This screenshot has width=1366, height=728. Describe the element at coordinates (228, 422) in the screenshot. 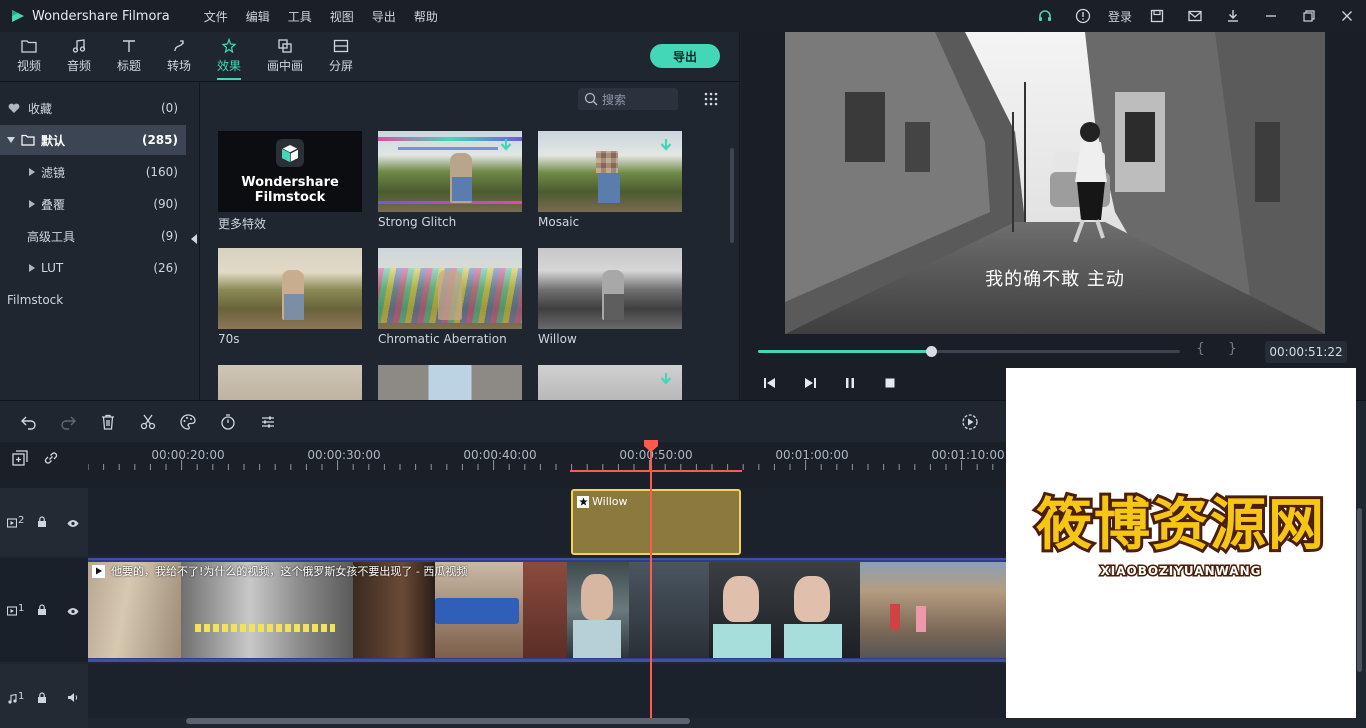

I see `speed-timer-icon` at that location.